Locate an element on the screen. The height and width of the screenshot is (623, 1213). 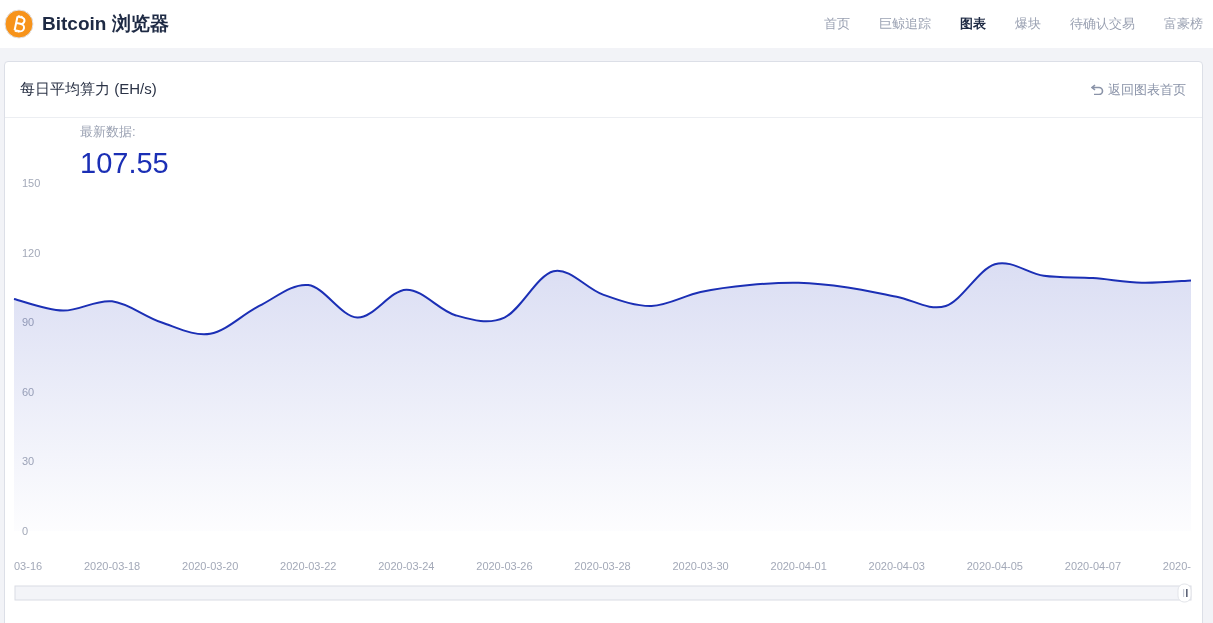
y-axis-label: 90 is located at coordinates (28, 322).